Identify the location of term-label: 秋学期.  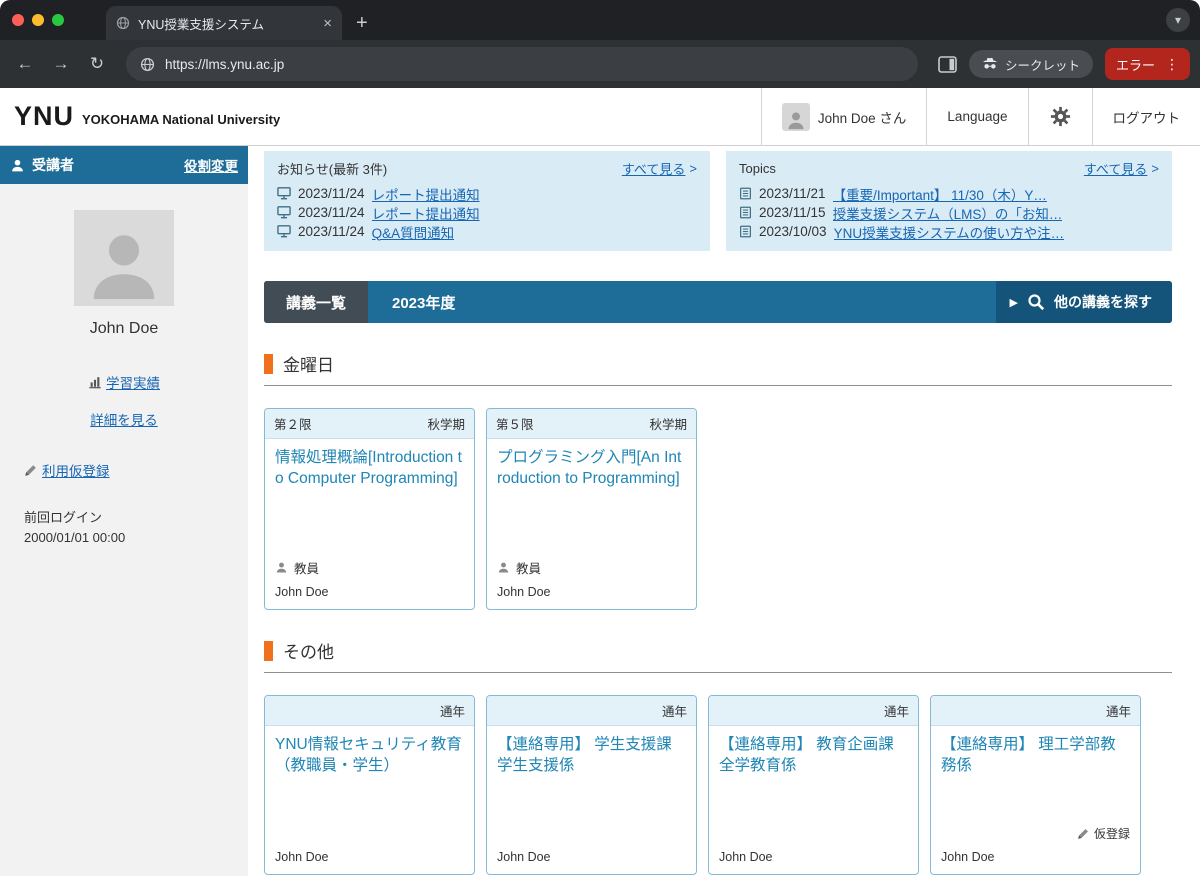
(668, 425).